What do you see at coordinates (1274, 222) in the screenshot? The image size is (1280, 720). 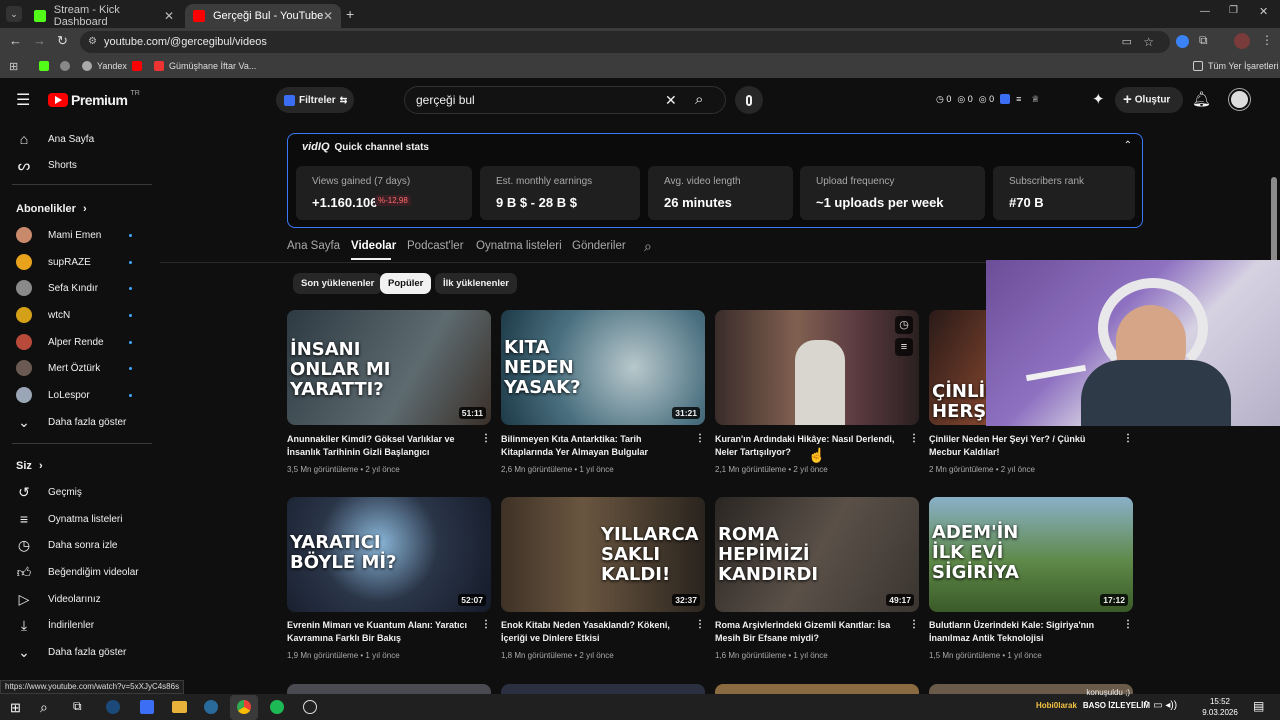 I see `page-scrollbar` at bounding box center [1274, 222].